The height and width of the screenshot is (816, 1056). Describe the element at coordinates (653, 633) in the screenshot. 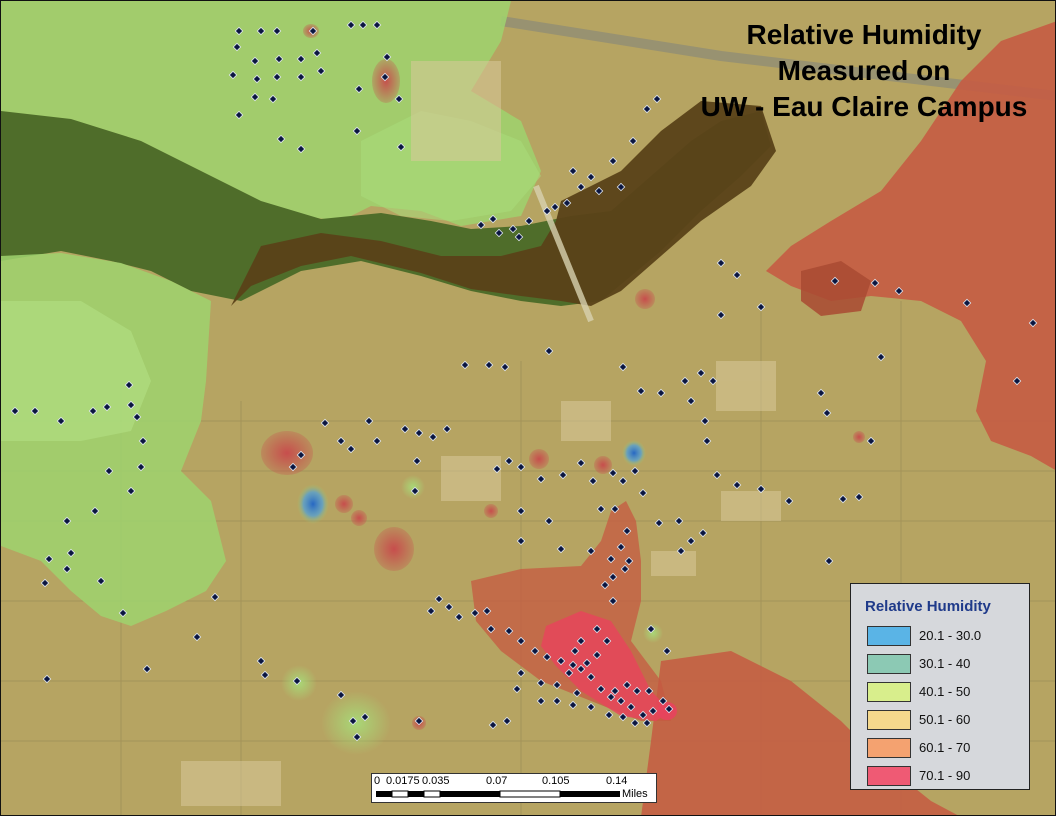

I see `green-blob-east` at that location.